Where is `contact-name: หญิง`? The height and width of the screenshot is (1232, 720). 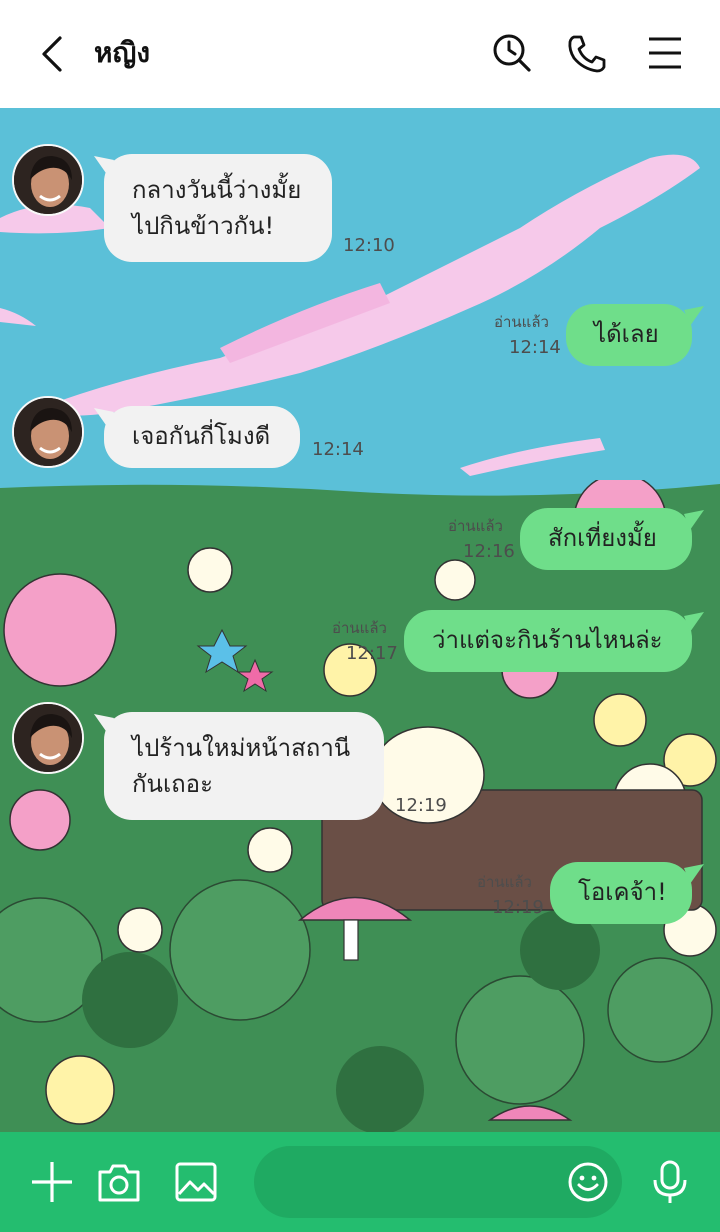 contact-name: หญิง is located at coordinates (122, 53).